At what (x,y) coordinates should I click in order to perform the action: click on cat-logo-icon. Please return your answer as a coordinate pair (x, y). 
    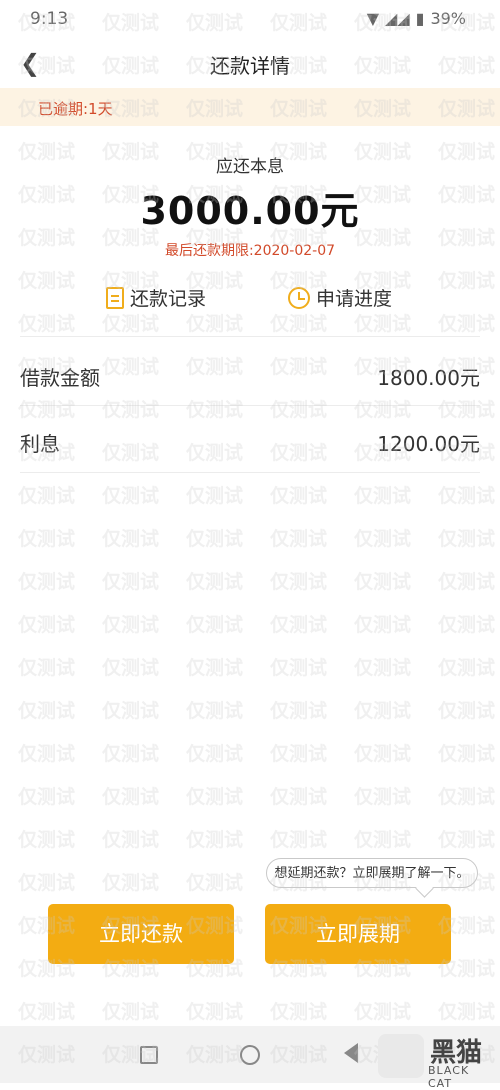
    Looking at the image, I should click on (401, 1056).